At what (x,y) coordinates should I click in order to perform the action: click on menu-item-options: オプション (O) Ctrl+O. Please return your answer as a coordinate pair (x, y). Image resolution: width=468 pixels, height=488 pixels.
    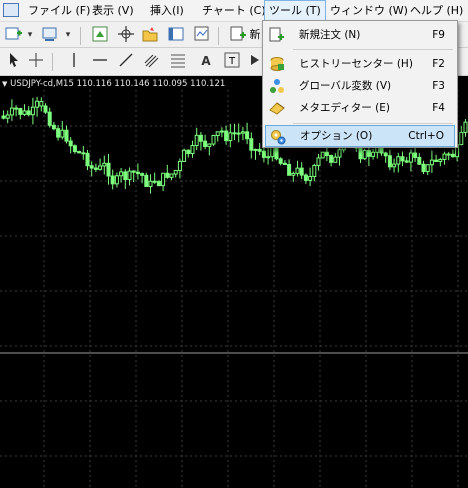
    Looking at the image, I should click on (360, 136).